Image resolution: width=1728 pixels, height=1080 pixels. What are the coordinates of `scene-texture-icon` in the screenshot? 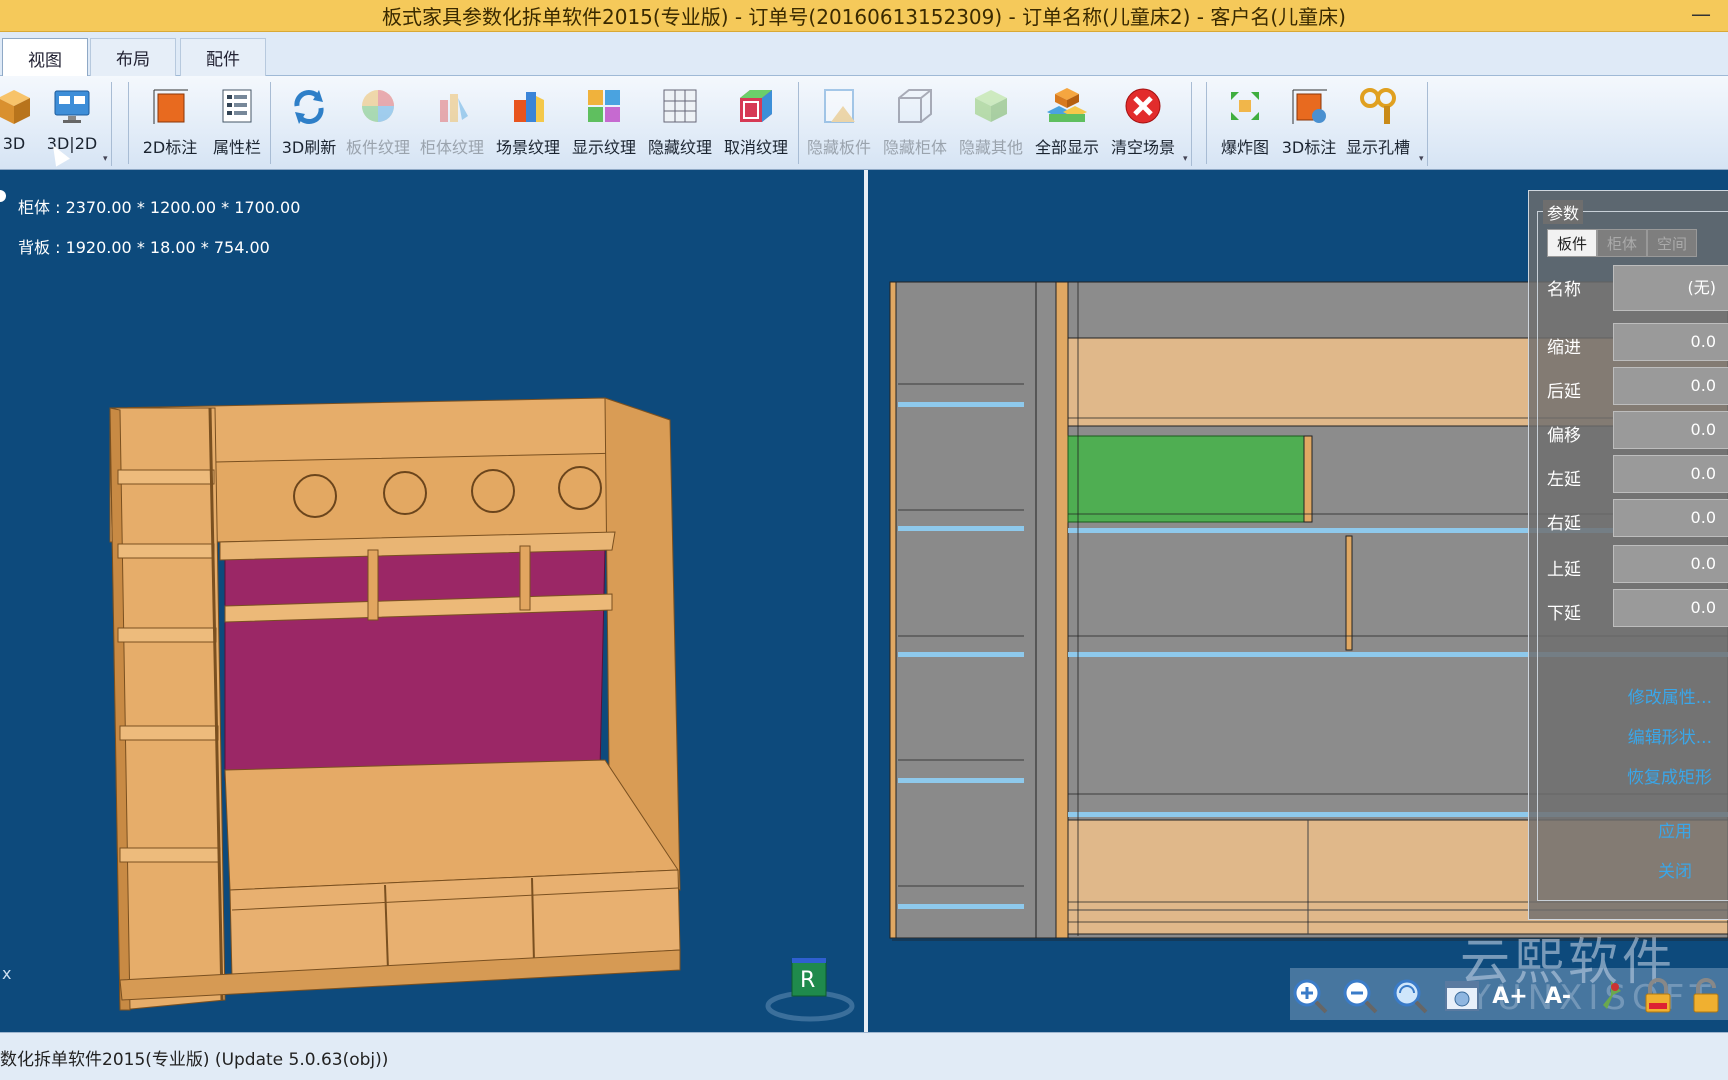 It's located at (528, 106).